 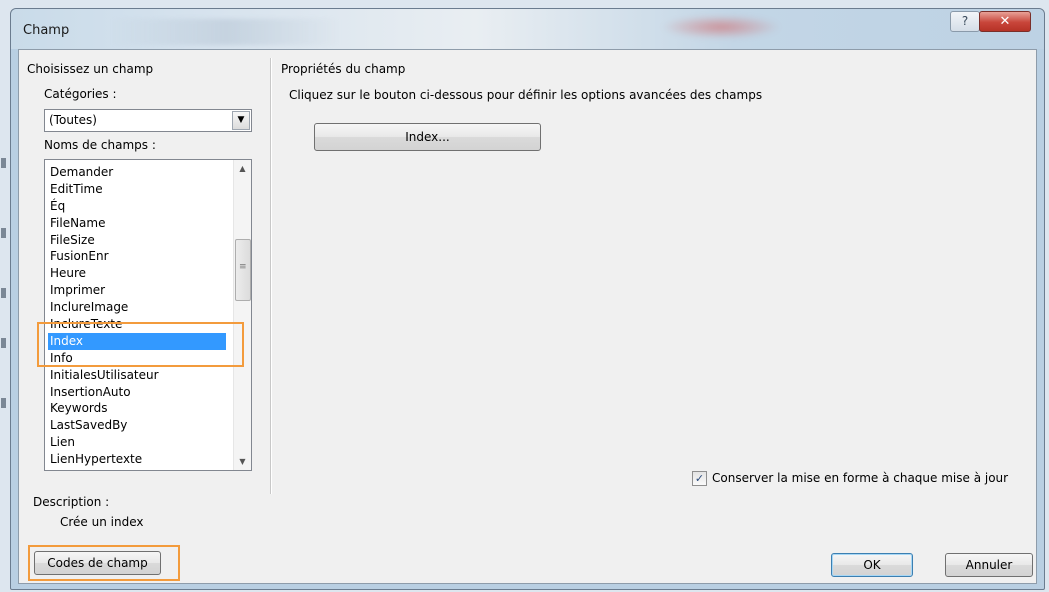 What do you see at coordinates (140, 375) in the screenshot?
I see `list-item: InitialesUtilisateur` at bounding box center [140, 375].